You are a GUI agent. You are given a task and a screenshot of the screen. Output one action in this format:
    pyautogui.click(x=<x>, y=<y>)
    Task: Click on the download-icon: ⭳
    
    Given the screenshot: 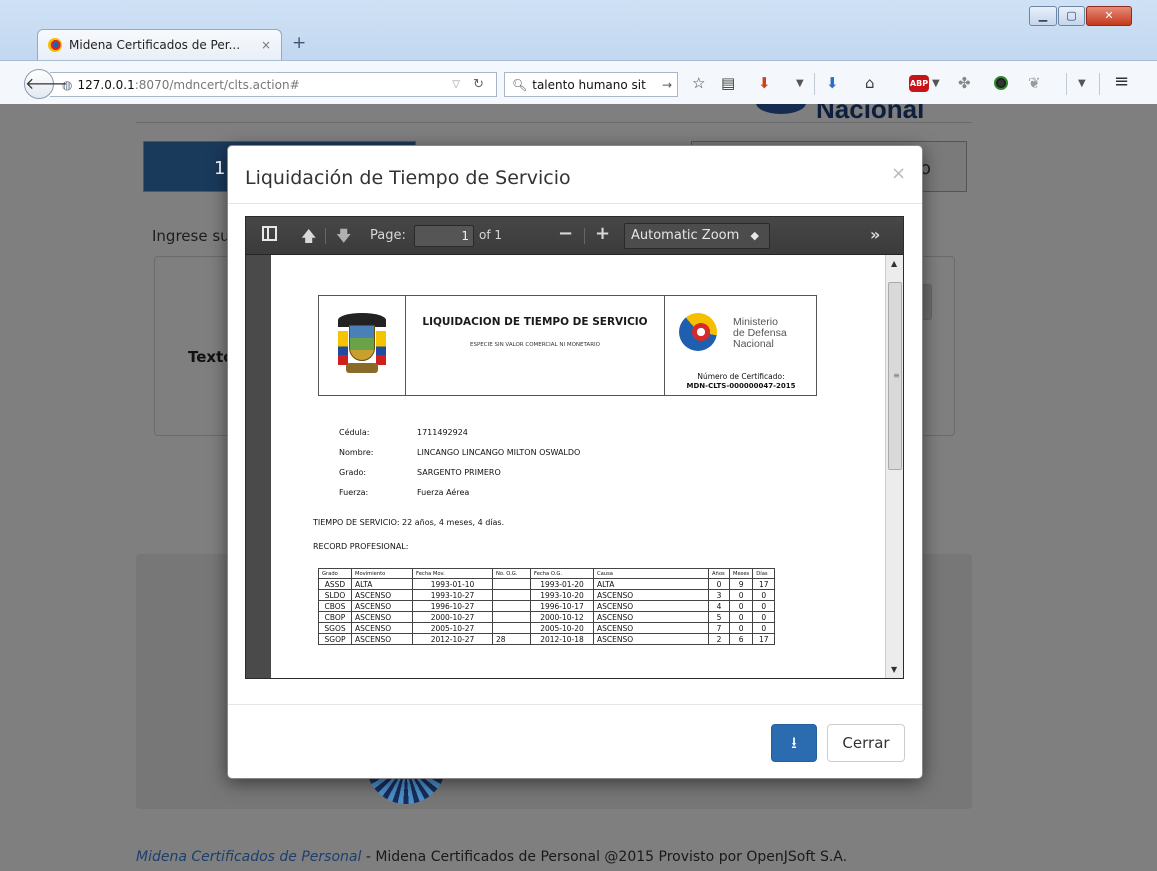 What is the action you would take?
    pyautogui.click(x=794, y=742)
    